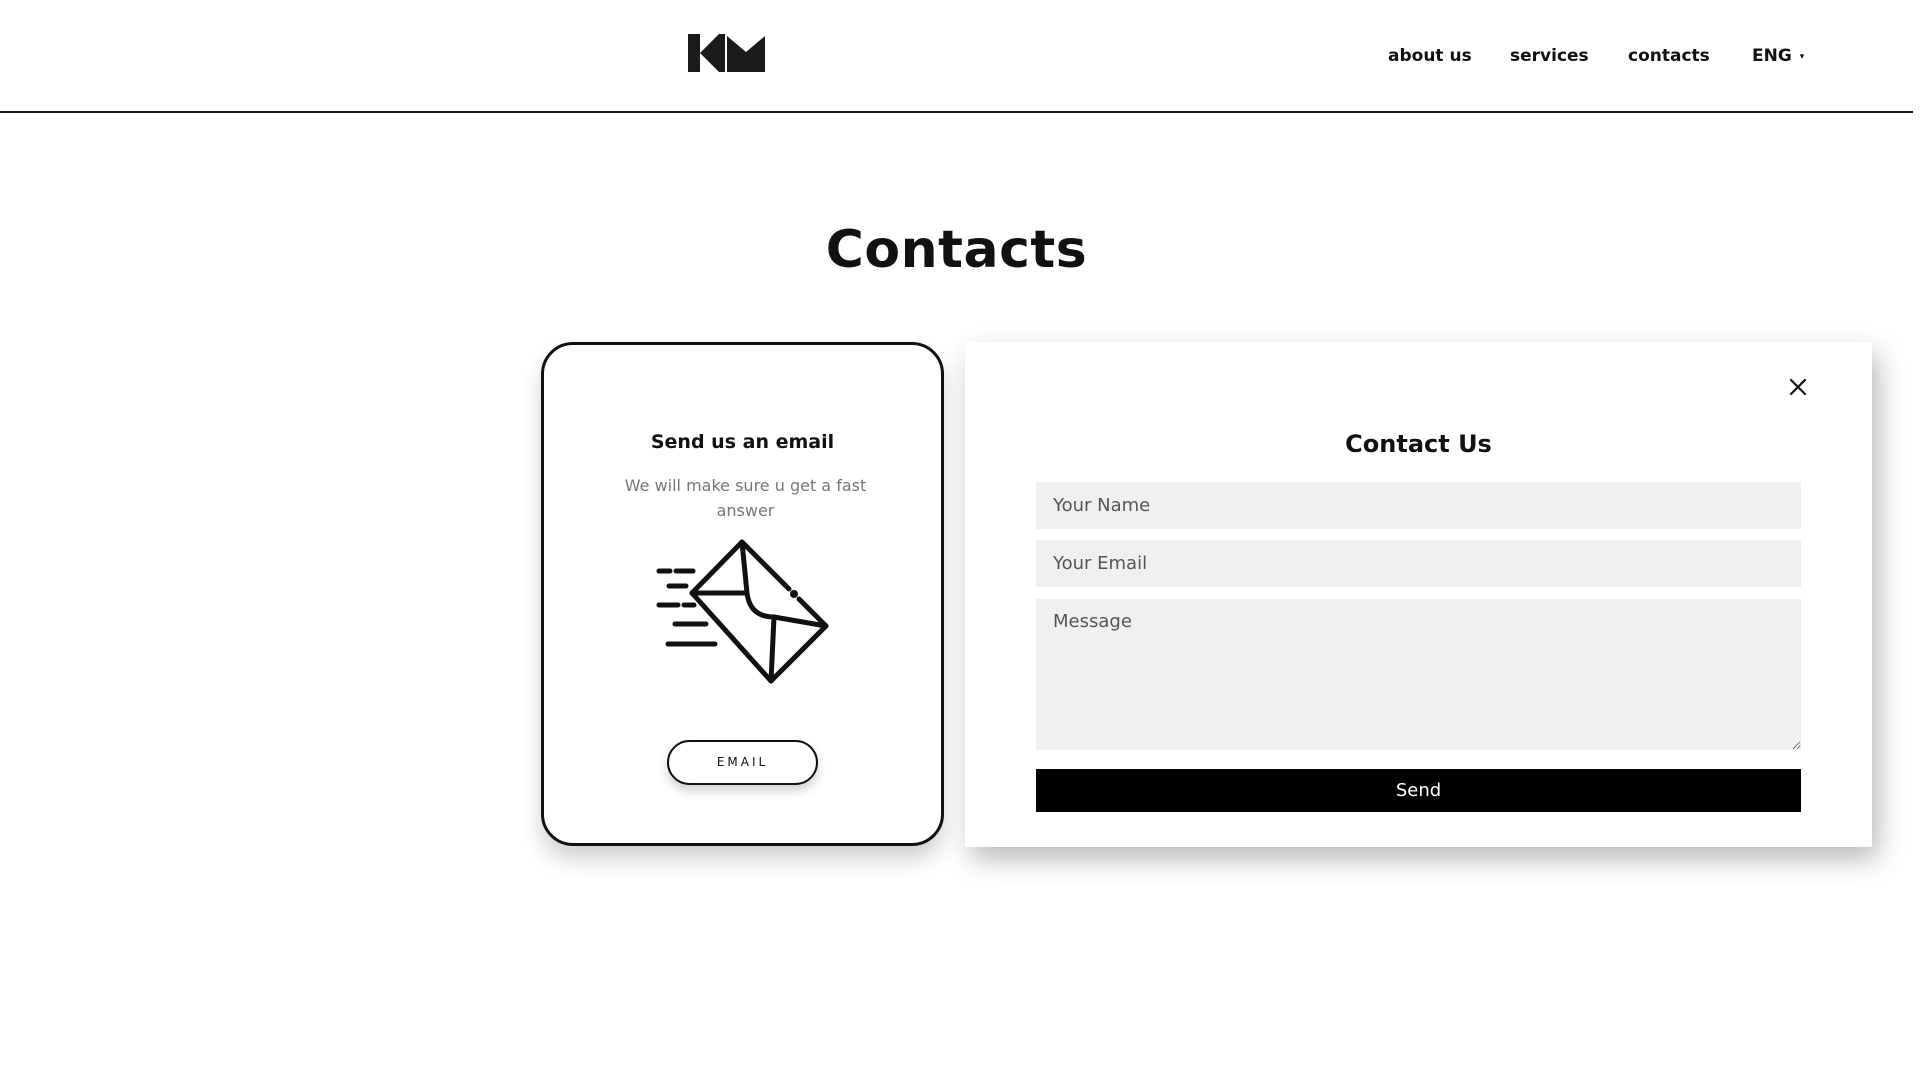  I want to click on flying-envelope-icon, so click(742, 611).